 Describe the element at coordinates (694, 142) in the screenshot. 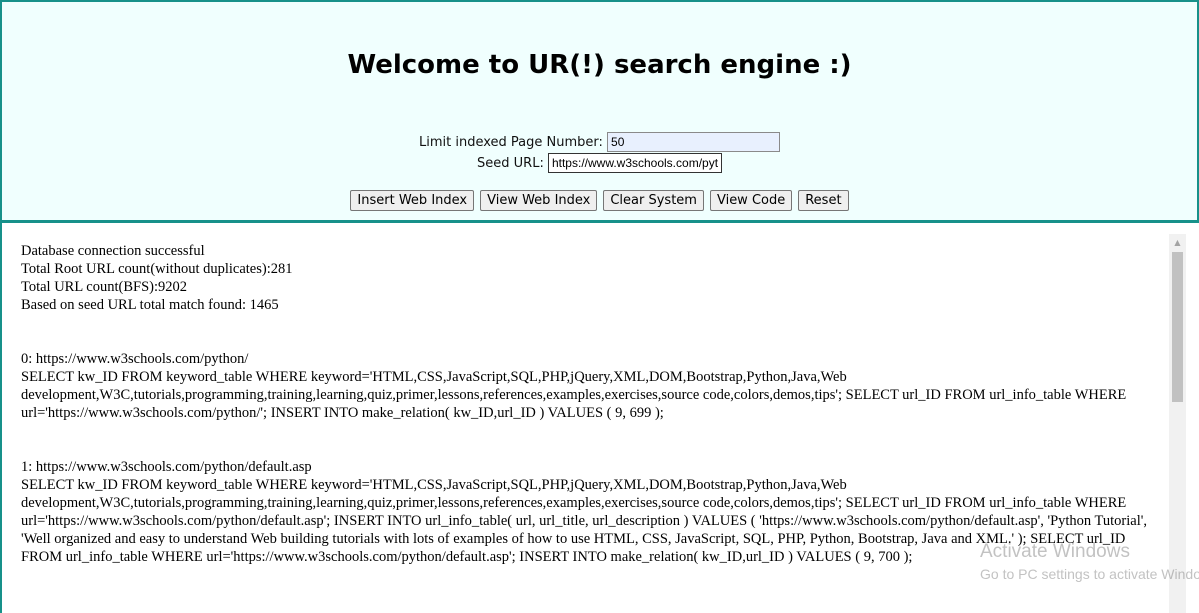

I see `limit-input` at that location.